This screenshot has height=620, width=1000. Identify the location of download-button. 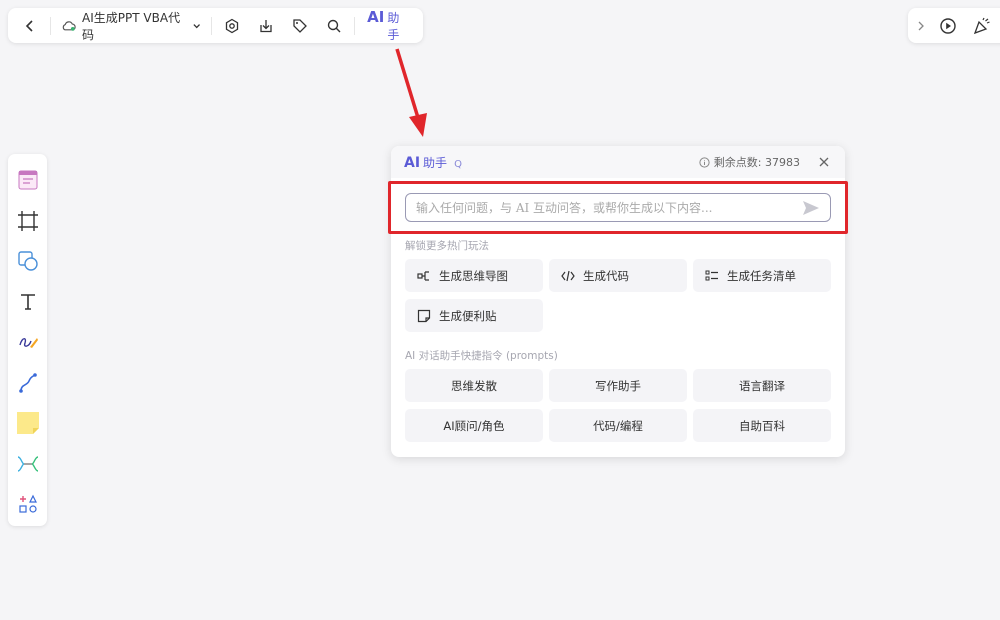
(266, 26).